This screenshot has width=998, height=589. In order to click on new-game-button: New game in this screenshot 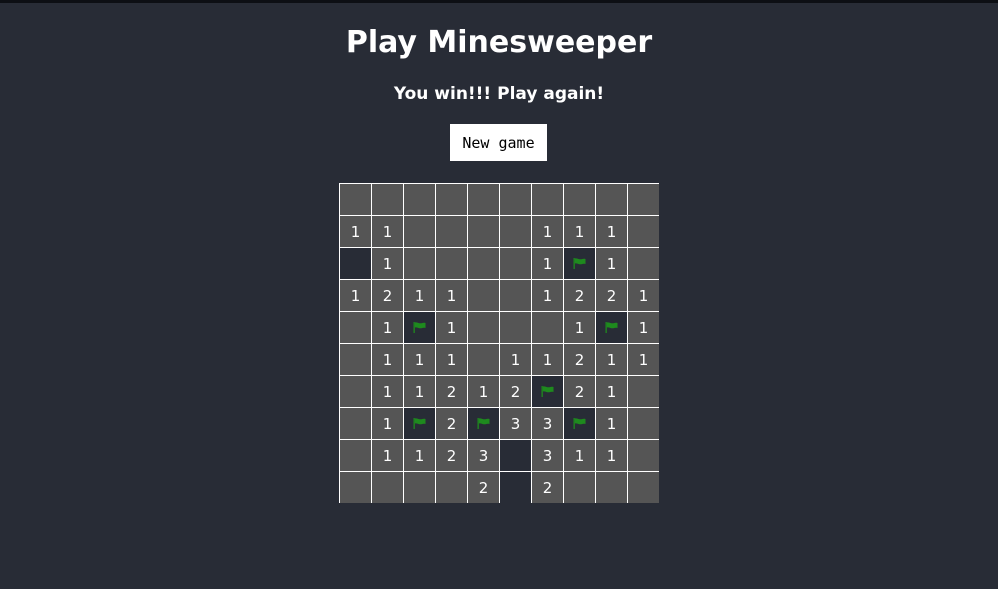, I will do `click(498, 142)`.